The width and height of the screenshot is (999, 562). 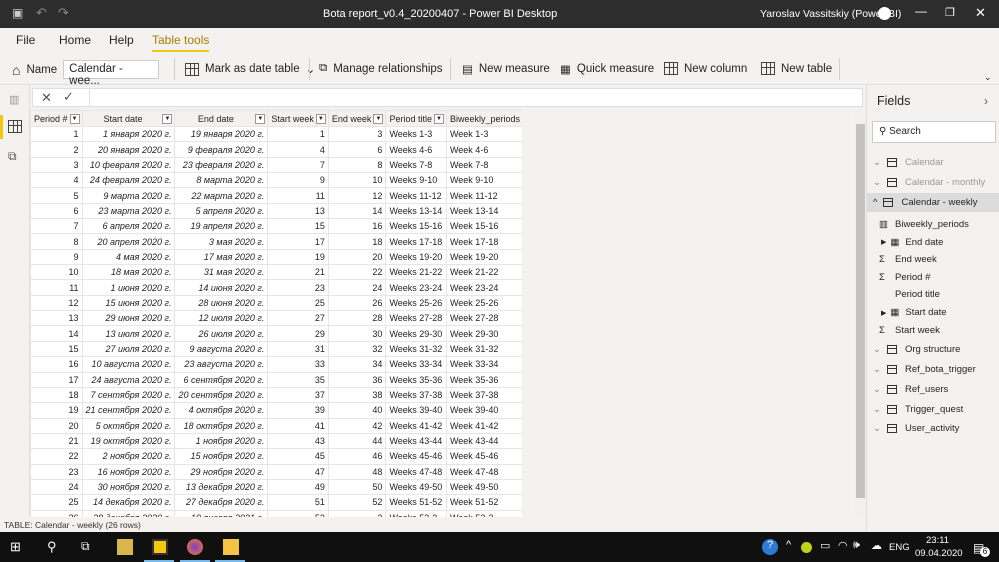 What do you see at coordinates (483, 287) in the screenshot?
I see `table-cell: Week 23-24` at bounding box center [483, 287].